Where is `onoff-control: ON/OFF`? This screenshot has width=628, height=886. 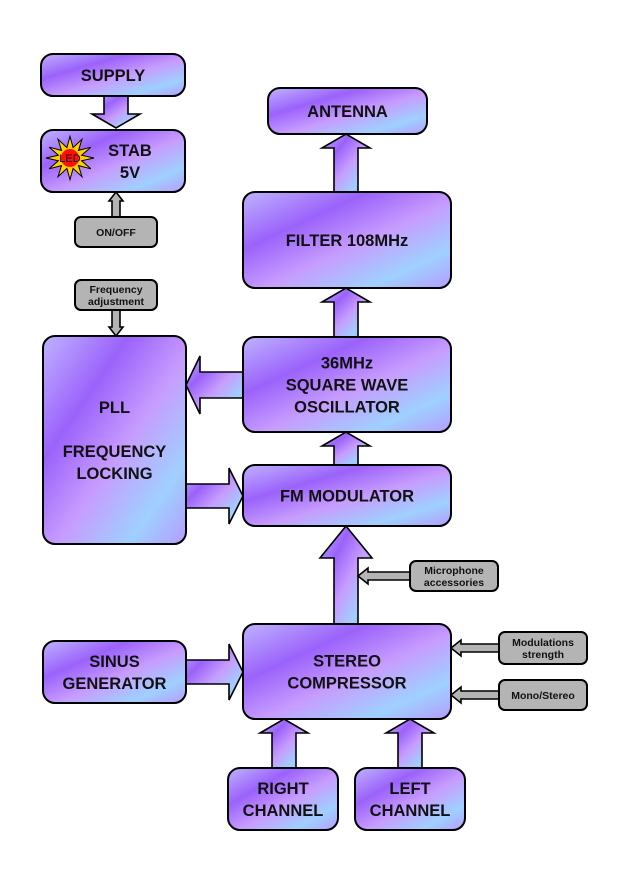
onoff-control: ON/OFF is located at coordinates (116, 232).